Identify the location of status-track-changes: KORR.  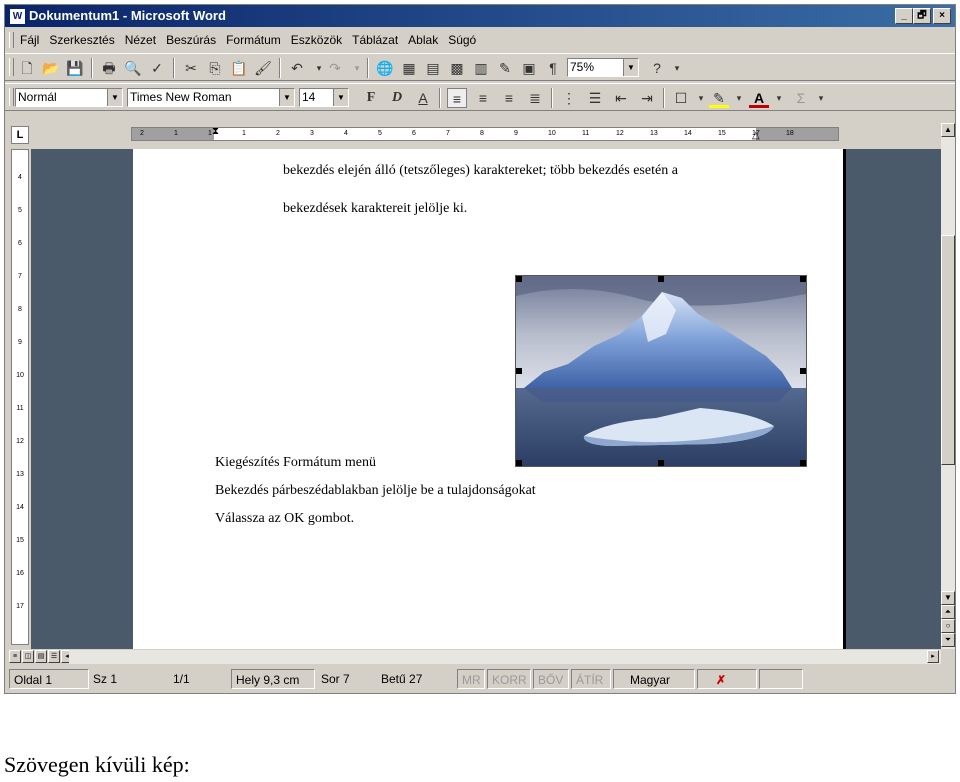
(509, 679).